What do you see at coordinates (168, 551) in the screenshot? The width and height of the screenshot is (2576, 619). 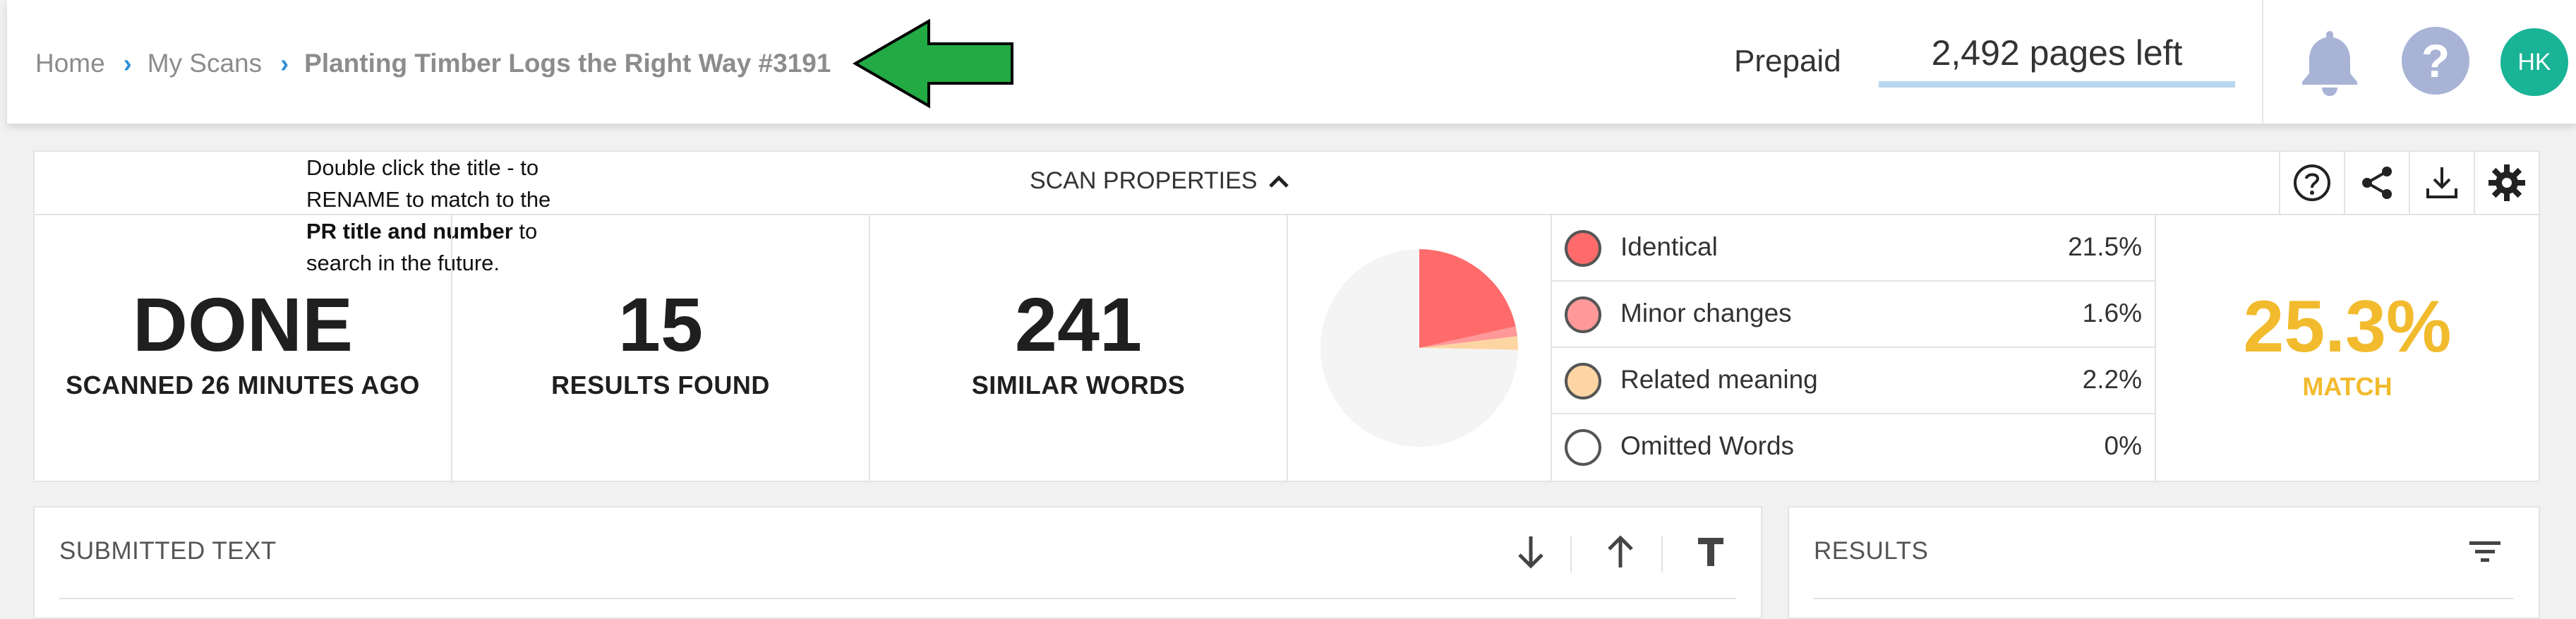 I see `submitted-text-title: SUBMITTED TEXT` at bounding box center [168, 551].